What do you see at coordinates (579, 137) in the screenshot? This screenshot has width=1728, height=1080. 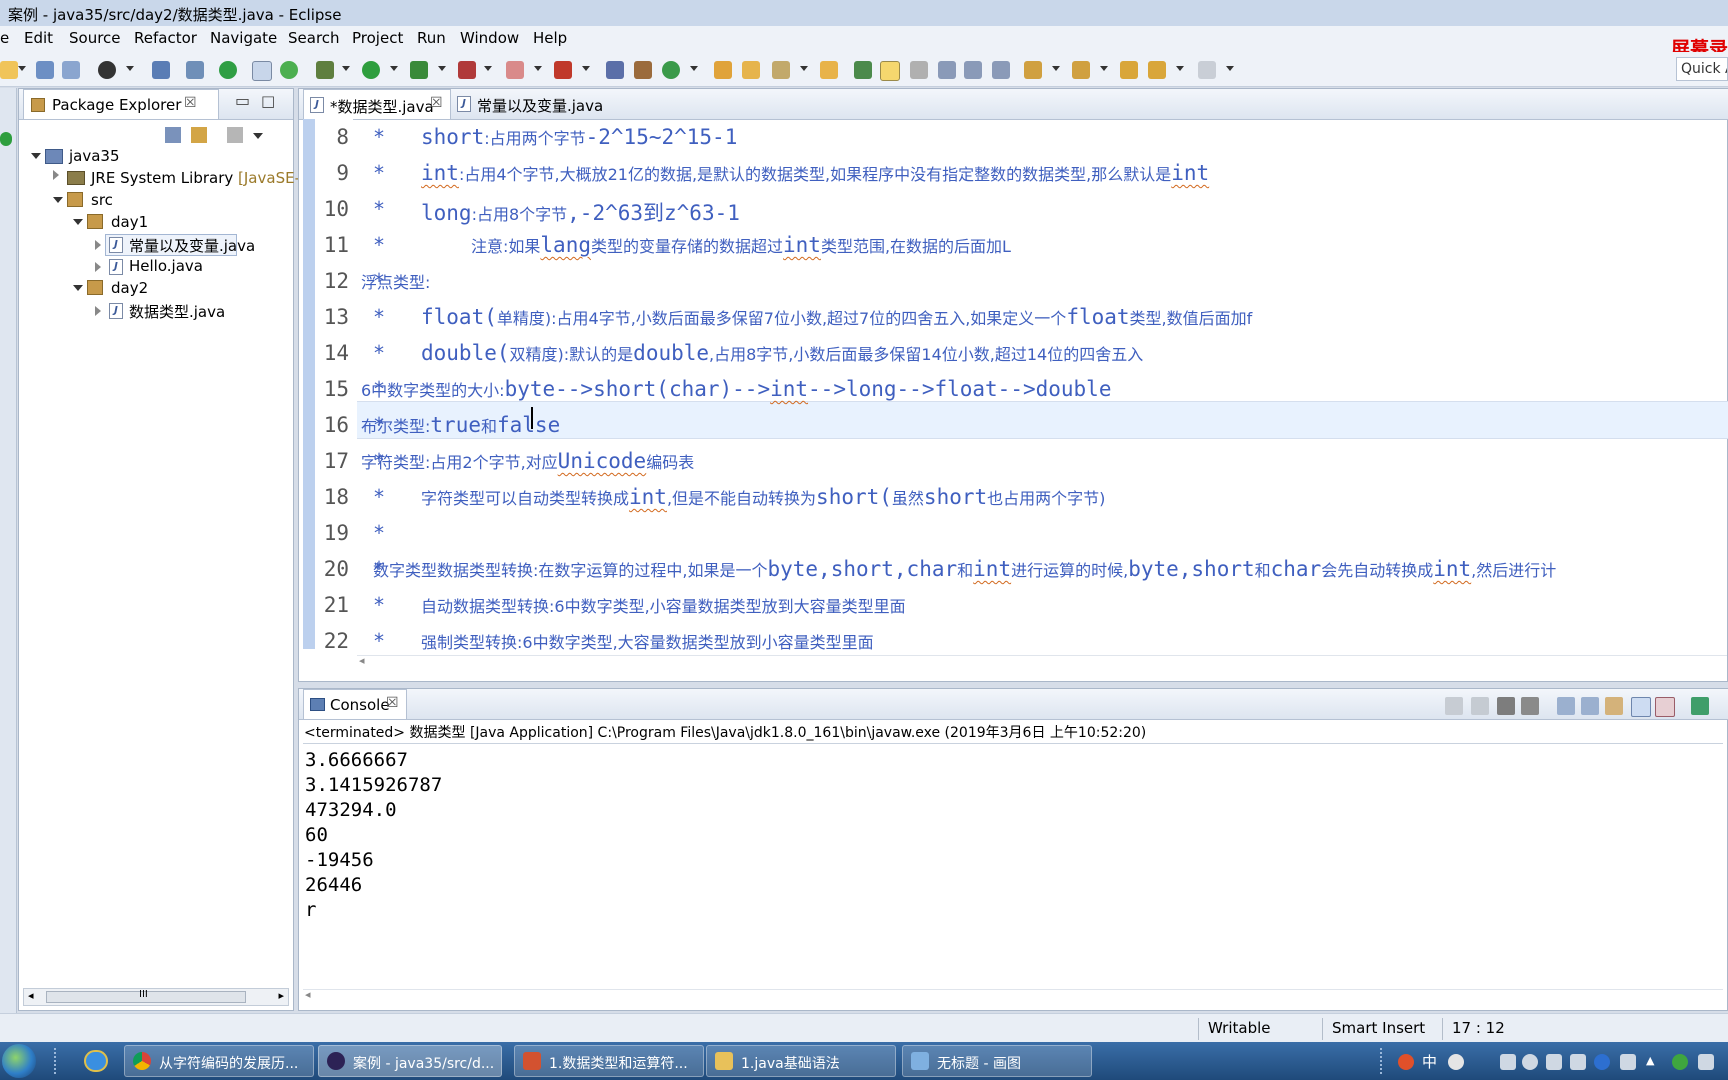 I see `code-line: short:占用两个字节-2^15~2^15-1` at bounding box center [579, 137].